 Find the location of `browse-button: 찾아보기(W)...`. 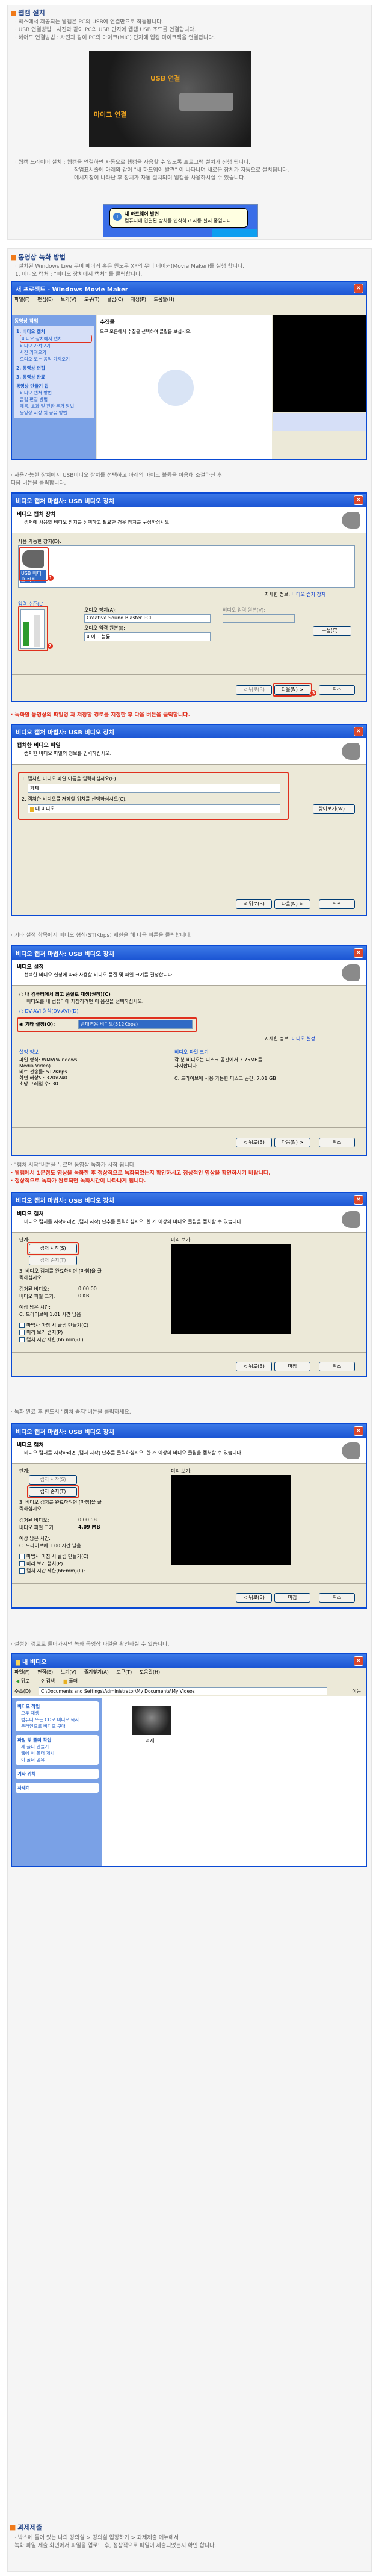

browse-button: 찾아보기(W)... is located at coordinates (334, 809).